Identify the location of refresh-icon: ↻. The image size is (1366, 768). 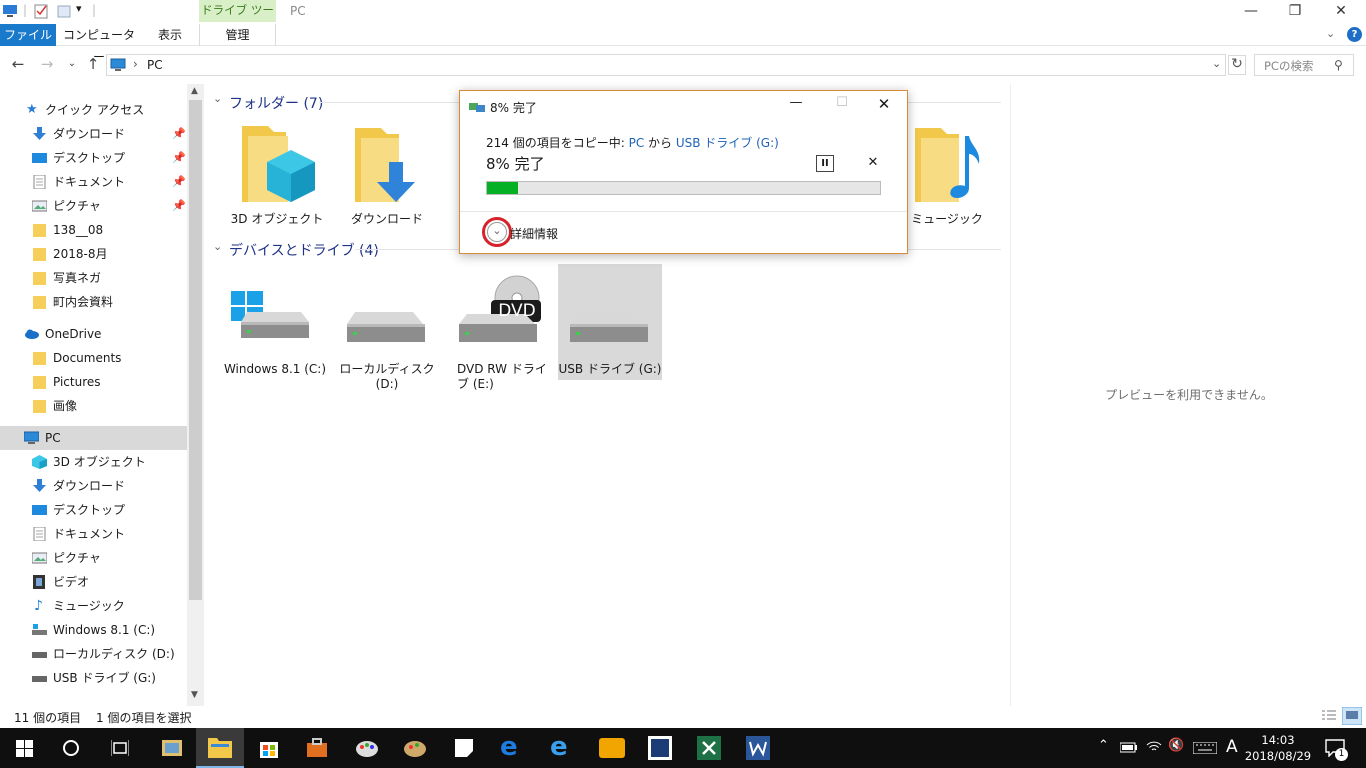
(1237, 65).